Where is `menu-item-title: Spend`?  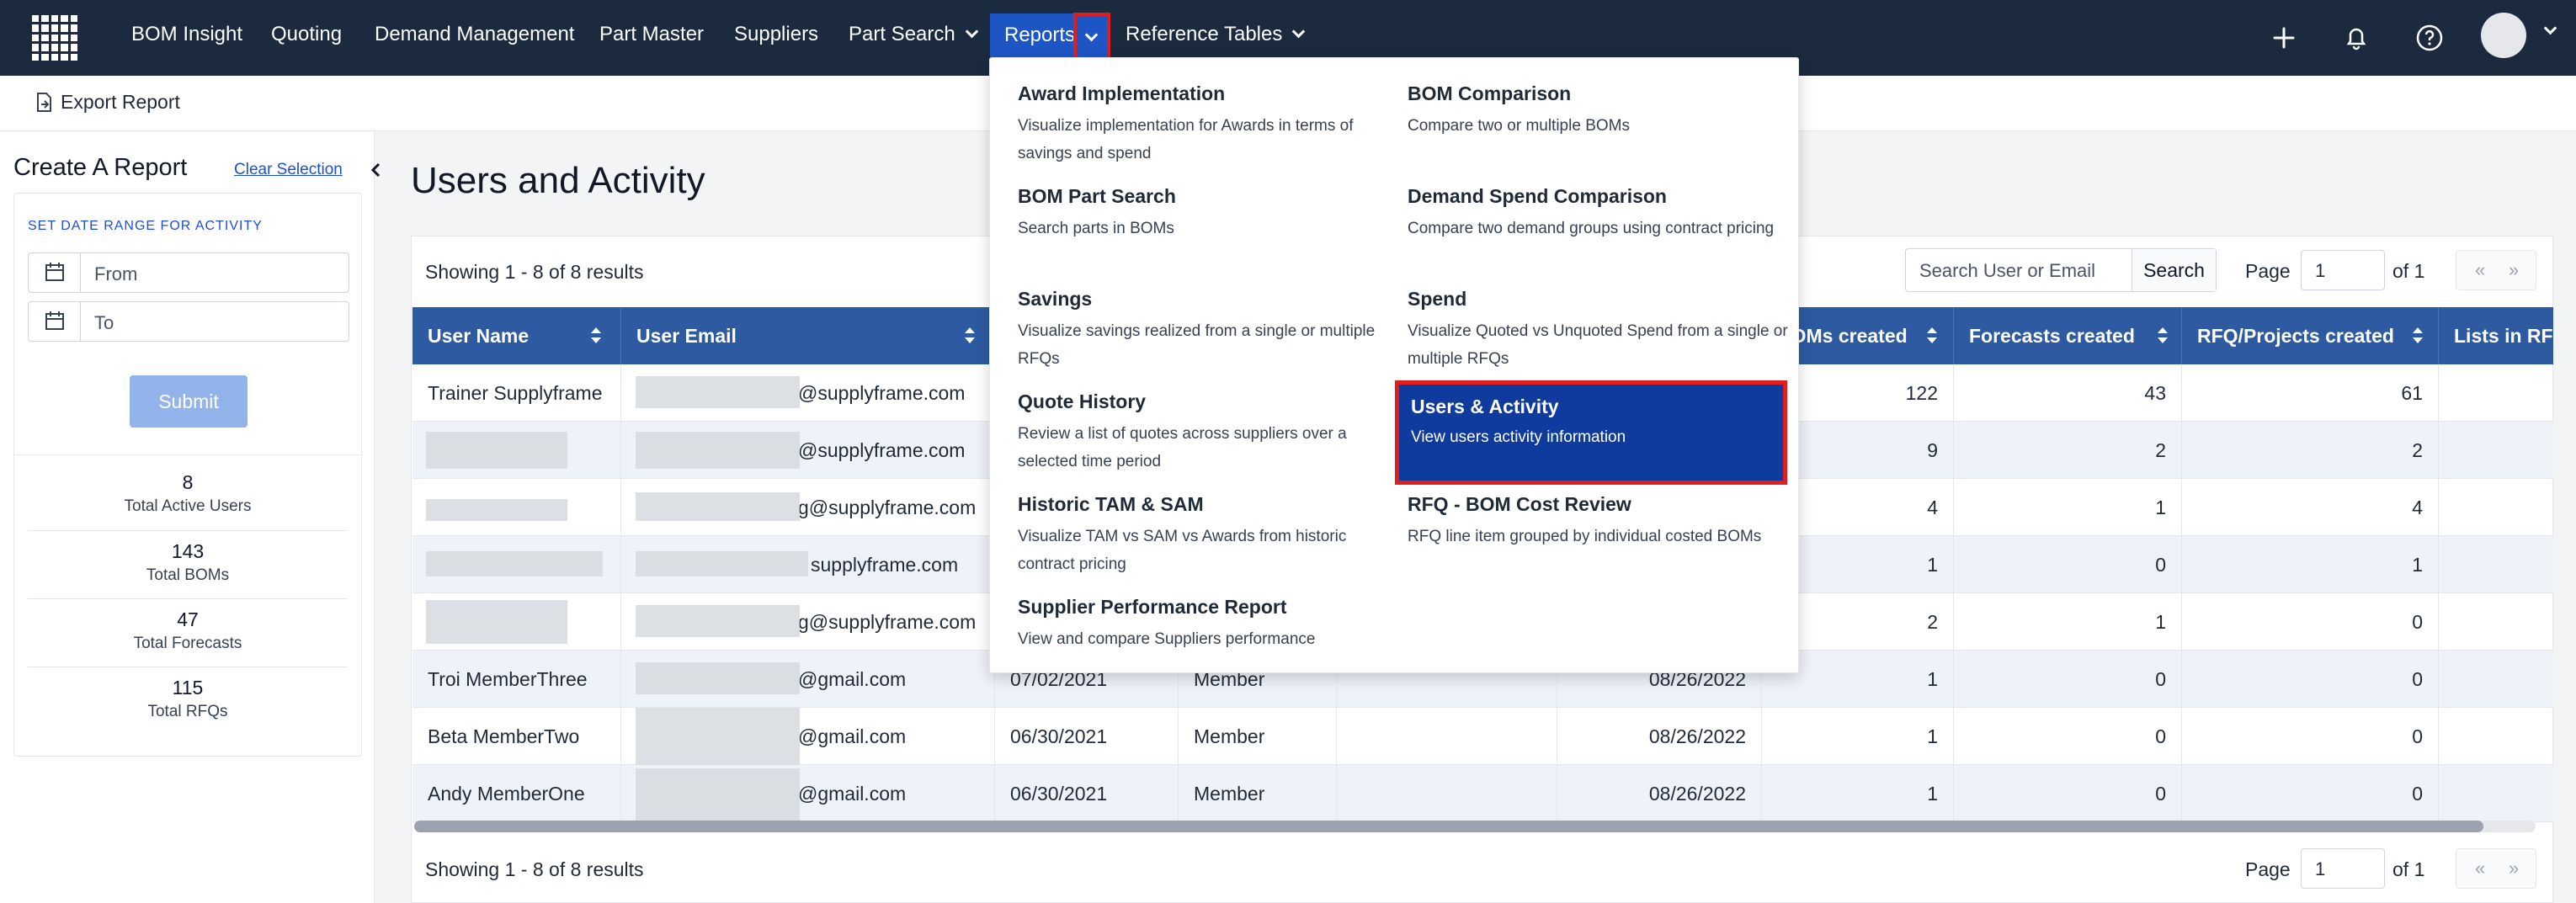
menu-item-title: Spend is located at coordinates (1437, 299).